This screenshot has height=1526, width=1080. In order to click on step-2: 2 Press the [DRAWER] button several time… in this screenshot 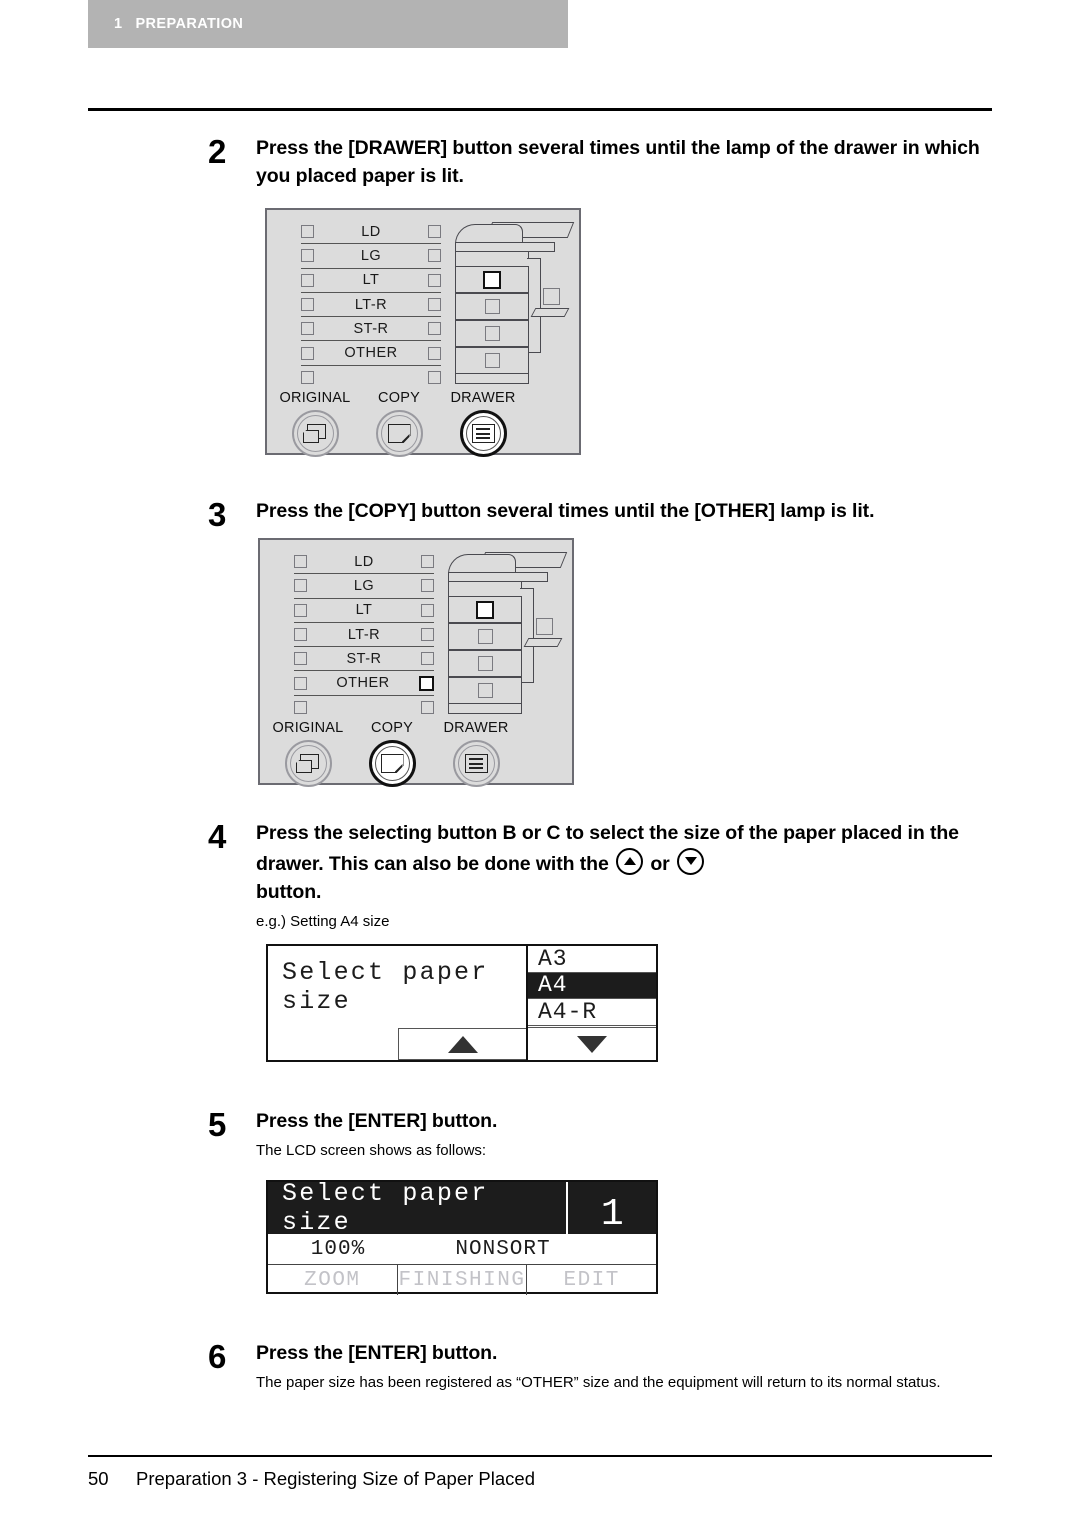, I will do `click(603, 163)`.